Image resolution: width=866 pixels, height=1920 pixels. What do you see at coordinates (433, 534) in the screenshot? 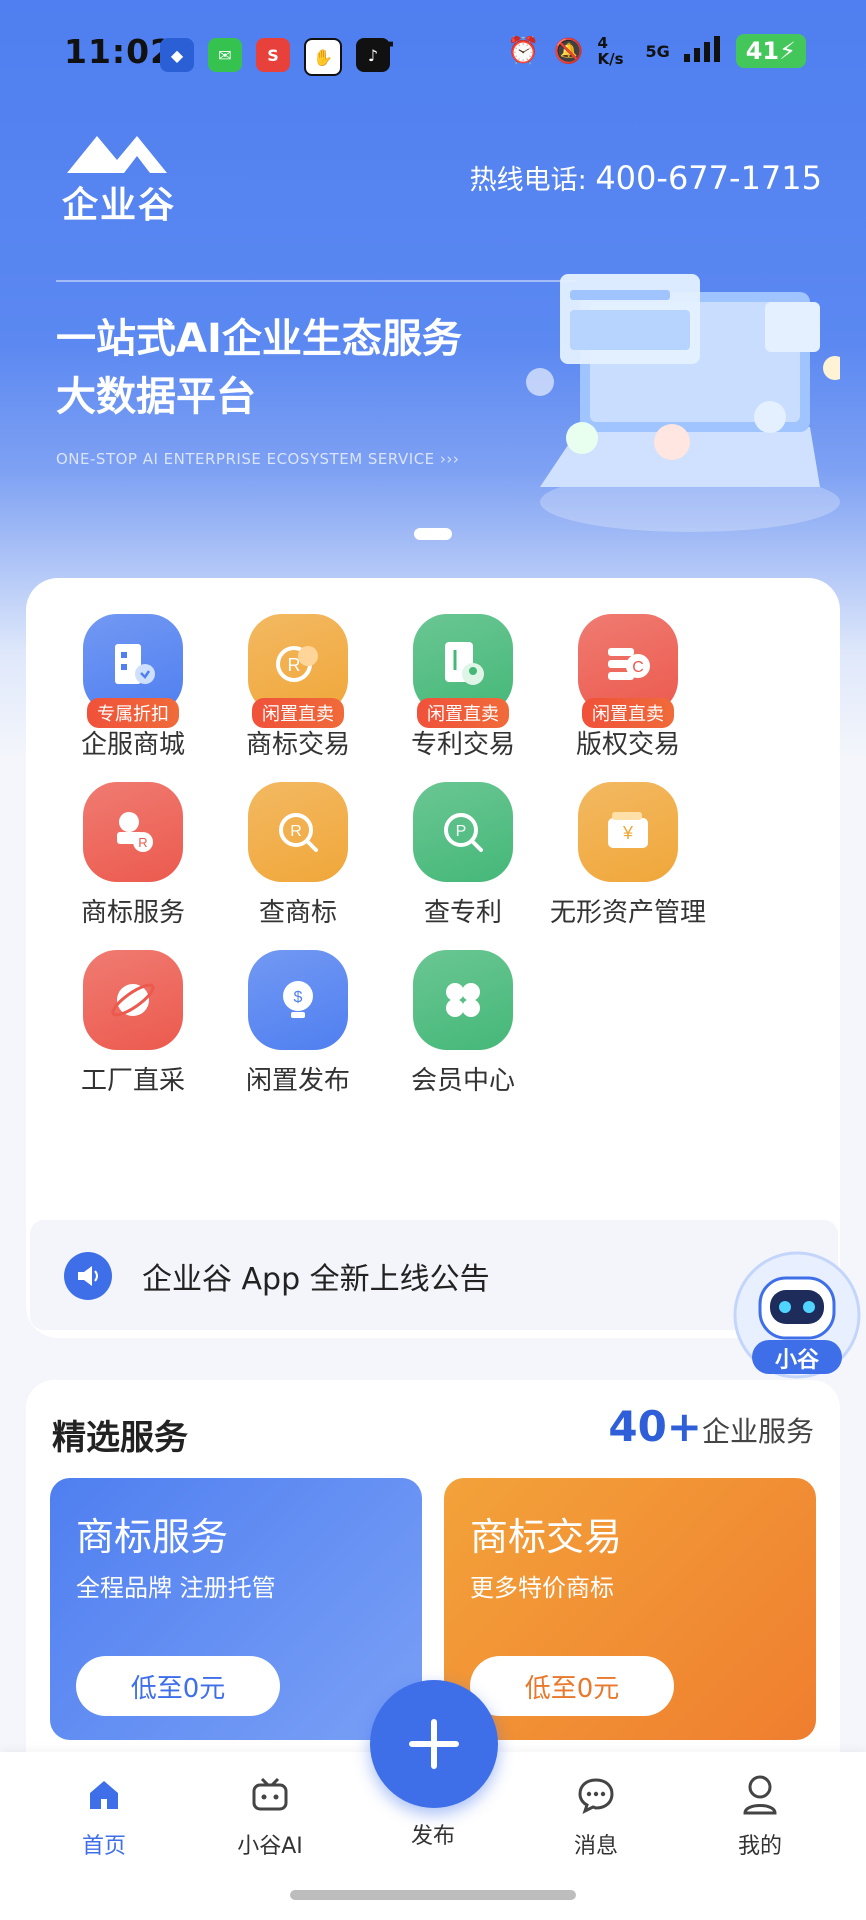
I see `carousel-indicator` at bounding box center [433, 534].